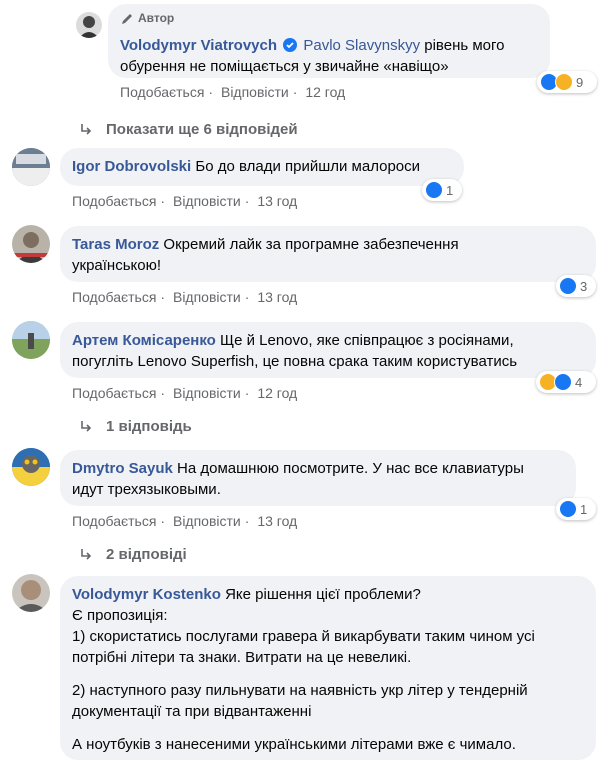 This screenshot has width=608, height=760. Describe the element at coordinates (144, 340) in the screenshot. I see `comment-author: Артем Комісаренко` at that location.